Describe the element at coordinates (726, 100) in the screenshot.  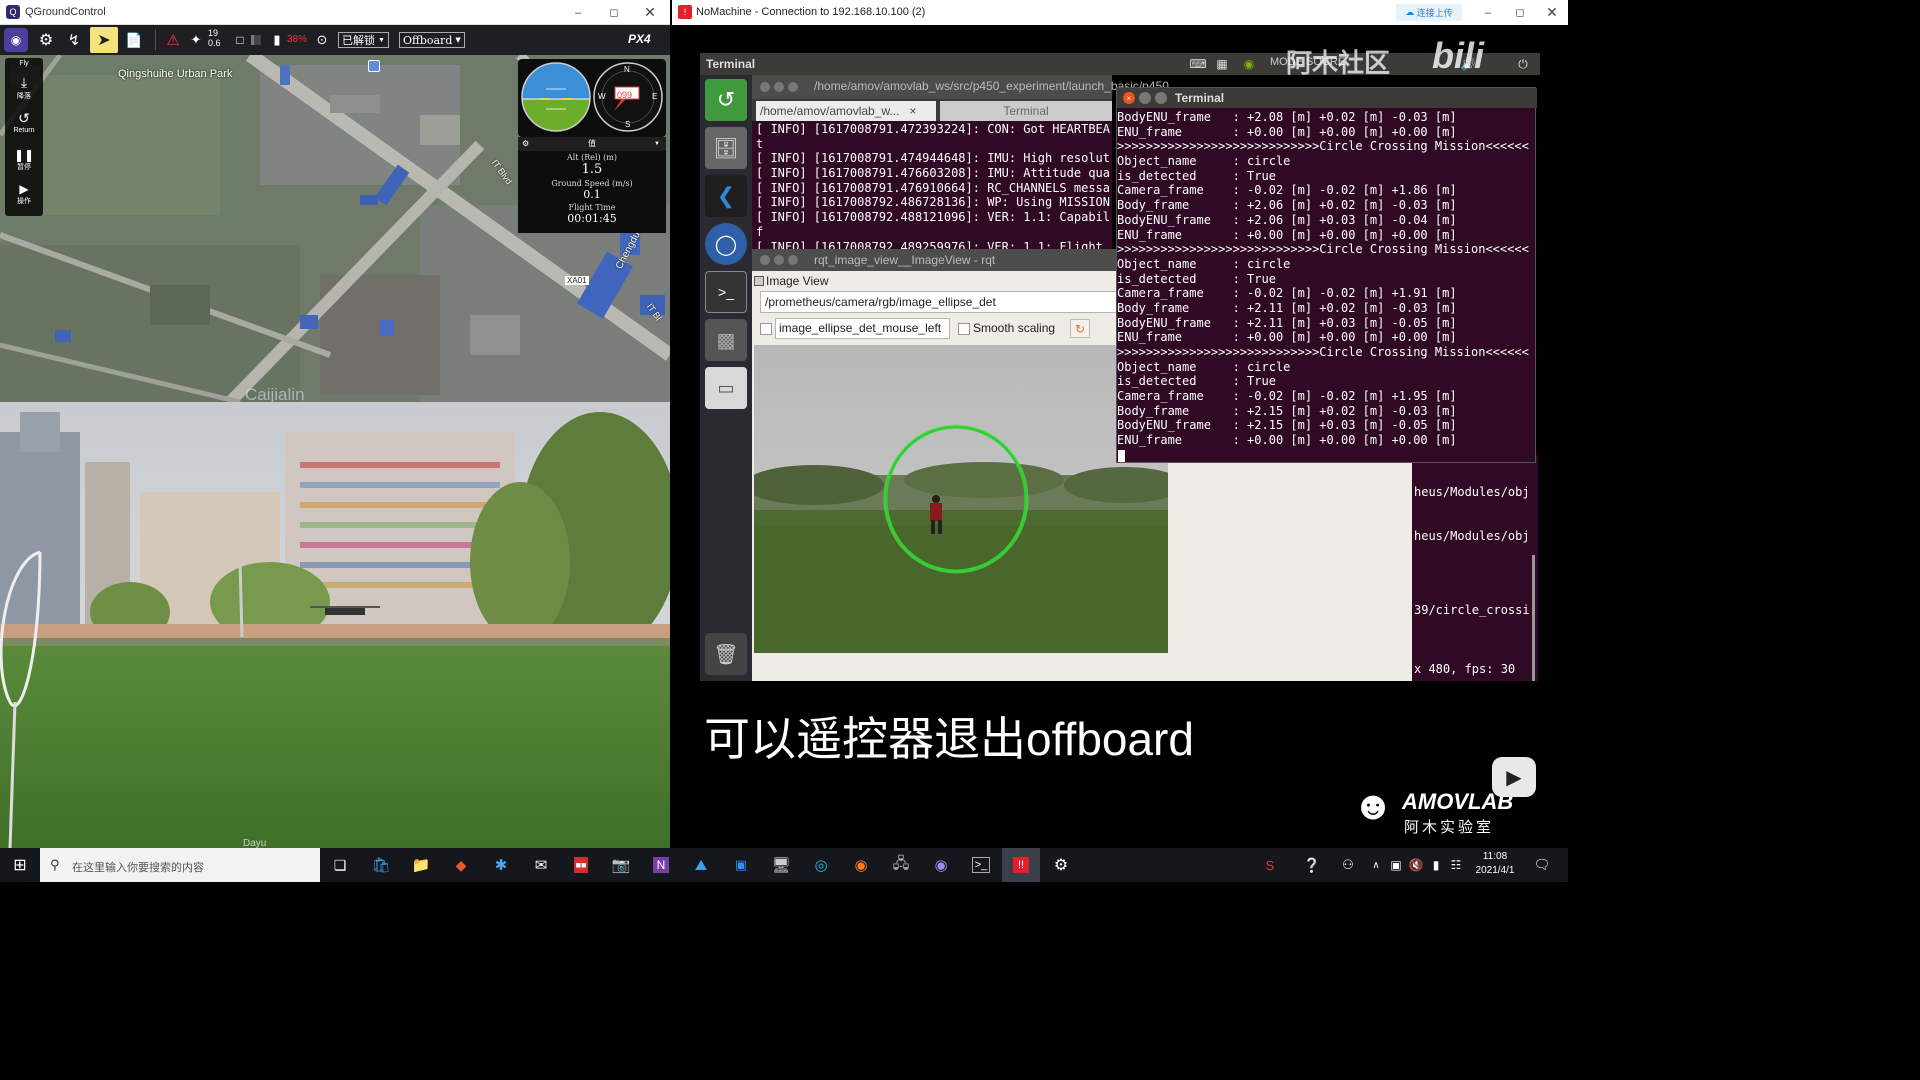
I see `ubuntu-dash-icon: ↺` at that location.